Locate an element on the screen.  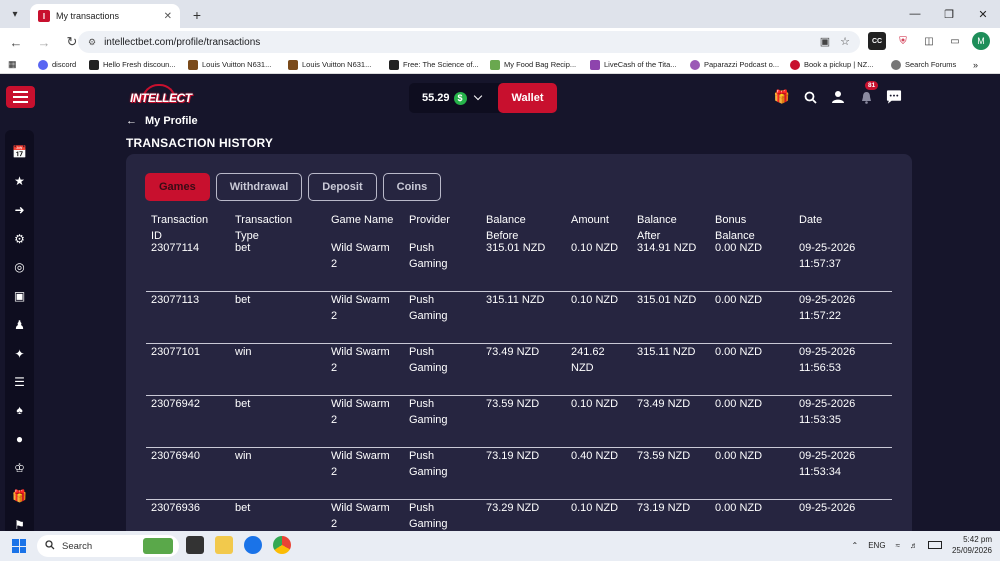
new-tab-plus-icon: + is located at coordinates (197, 15).